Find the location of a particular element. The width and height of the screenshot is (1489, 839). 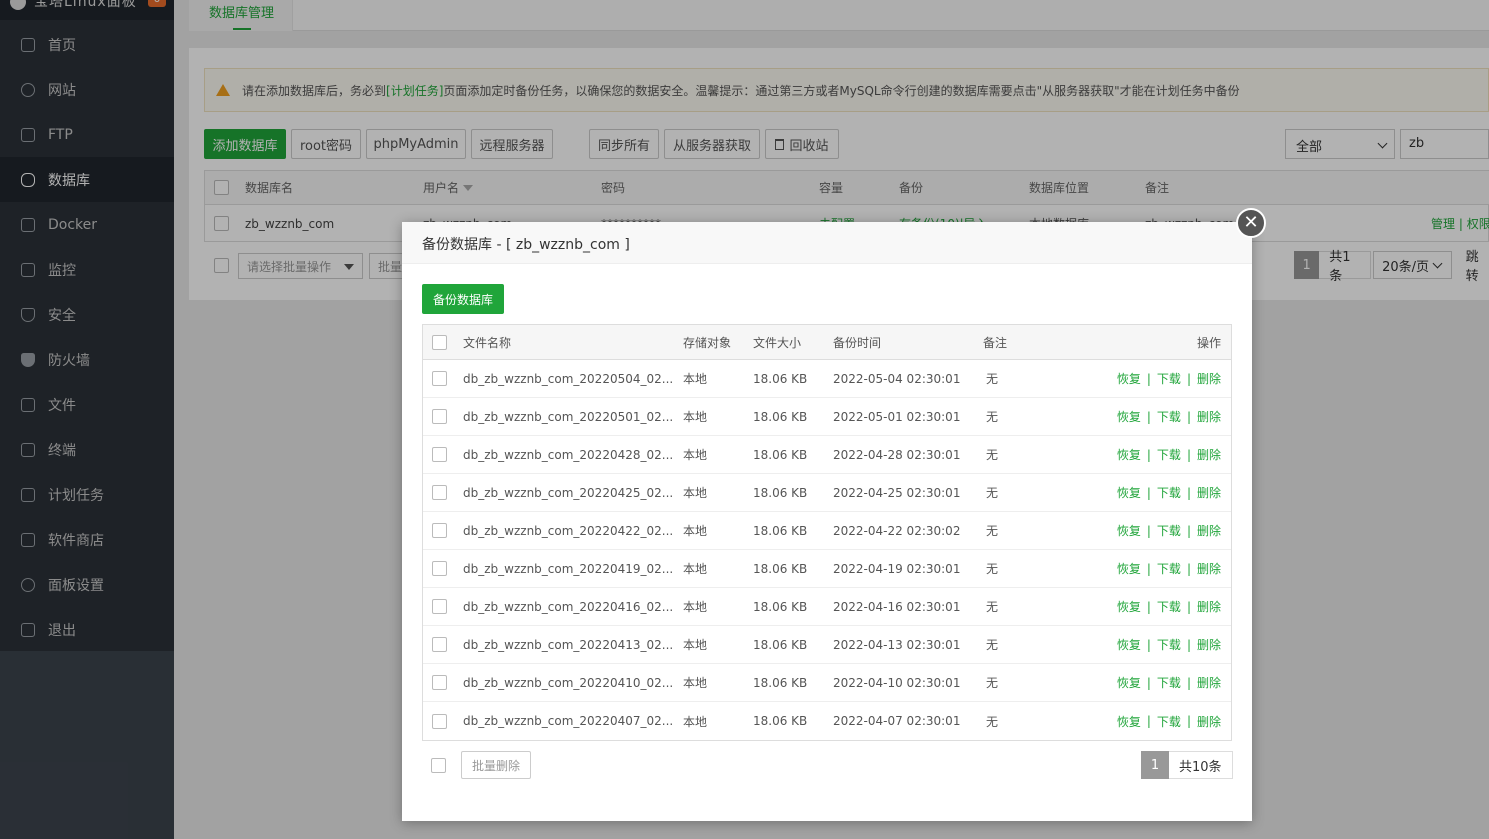

page-number: 1 is located at coordinates (1155, 765).